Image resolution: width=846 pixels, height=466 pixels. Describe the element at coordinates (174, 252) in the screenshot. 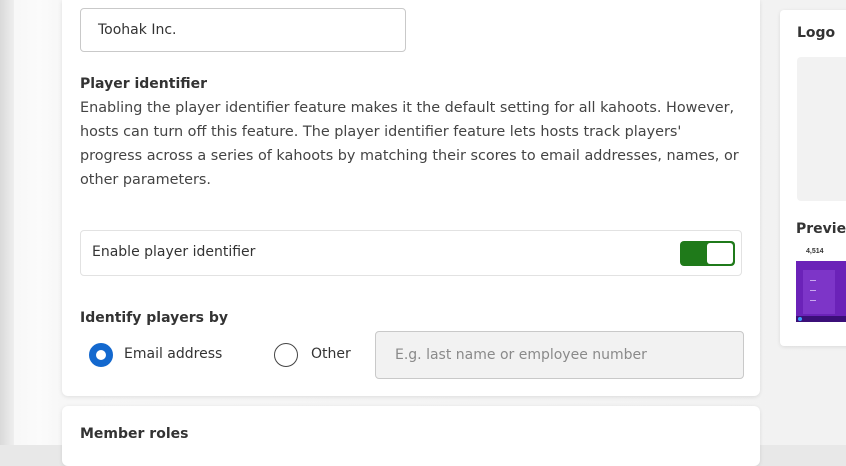

I see `enable-player-identifier-label: Enable player identifier` at that location.